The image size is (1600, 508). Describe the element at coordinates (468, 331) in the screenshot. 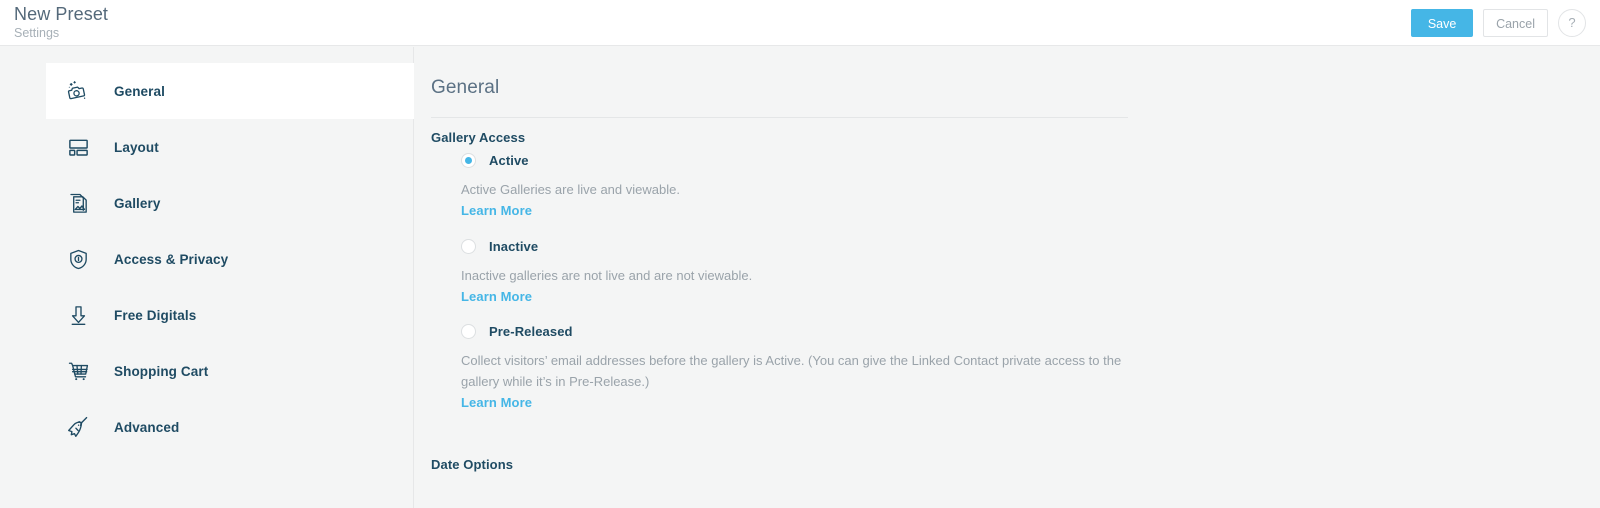

I see `radio-pre-released` at that location.